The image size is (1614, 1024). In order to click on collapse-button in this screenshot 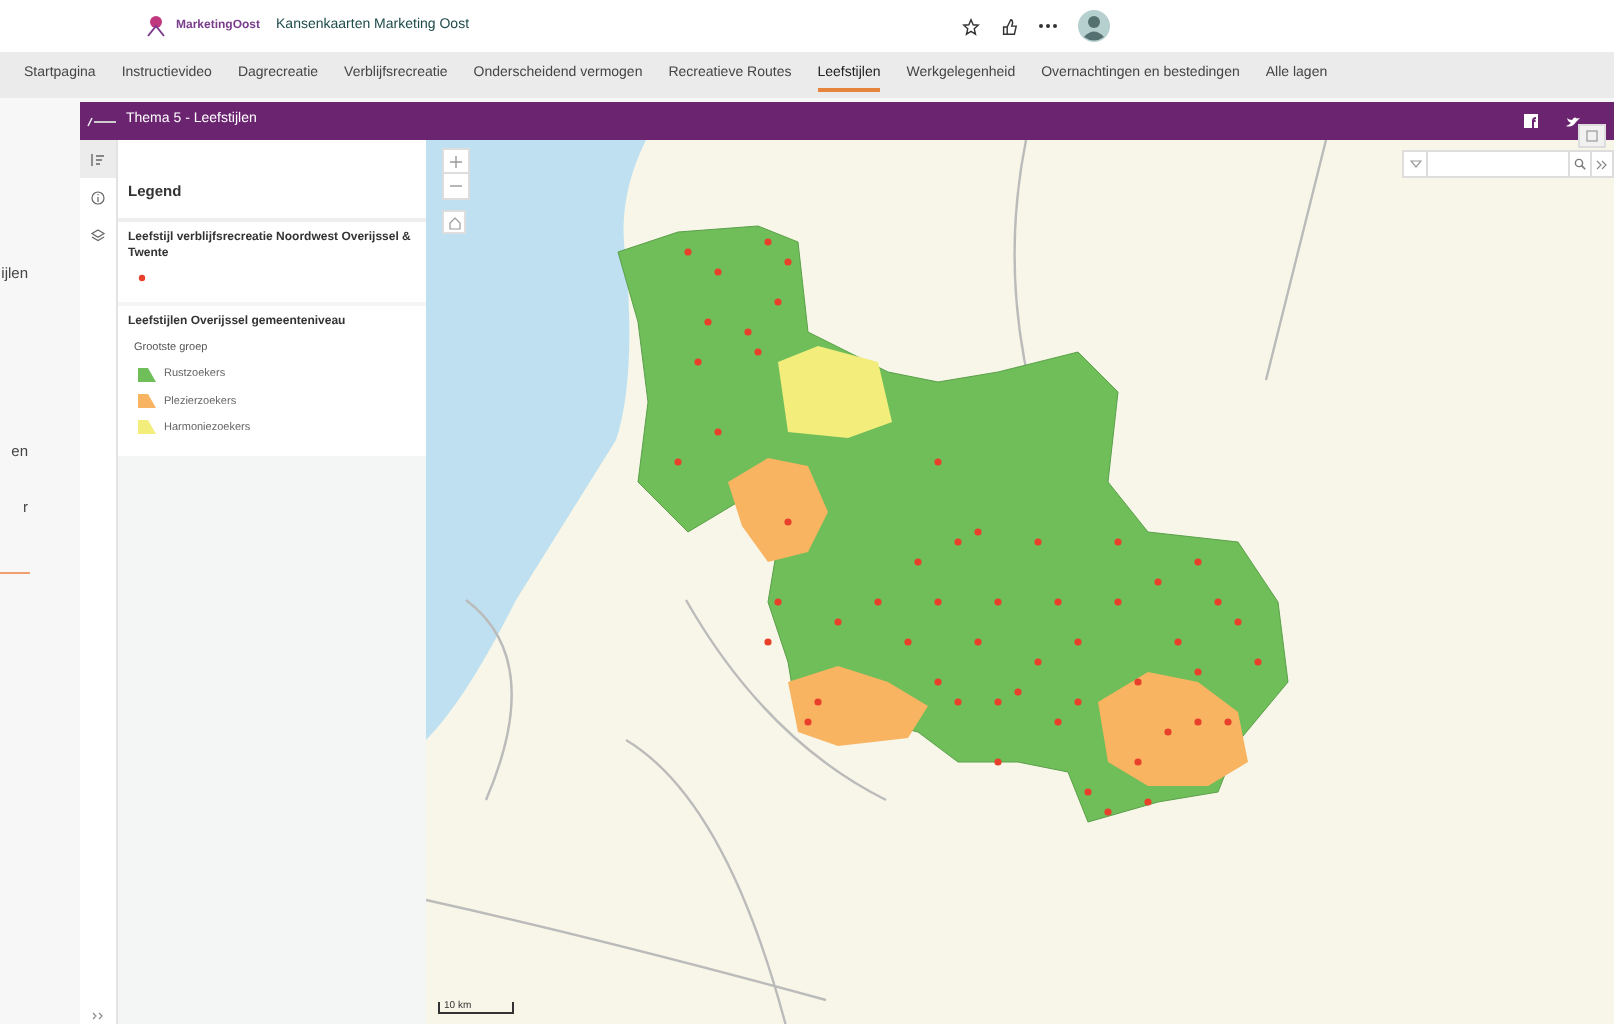, I will do `click(1601, 164)`.